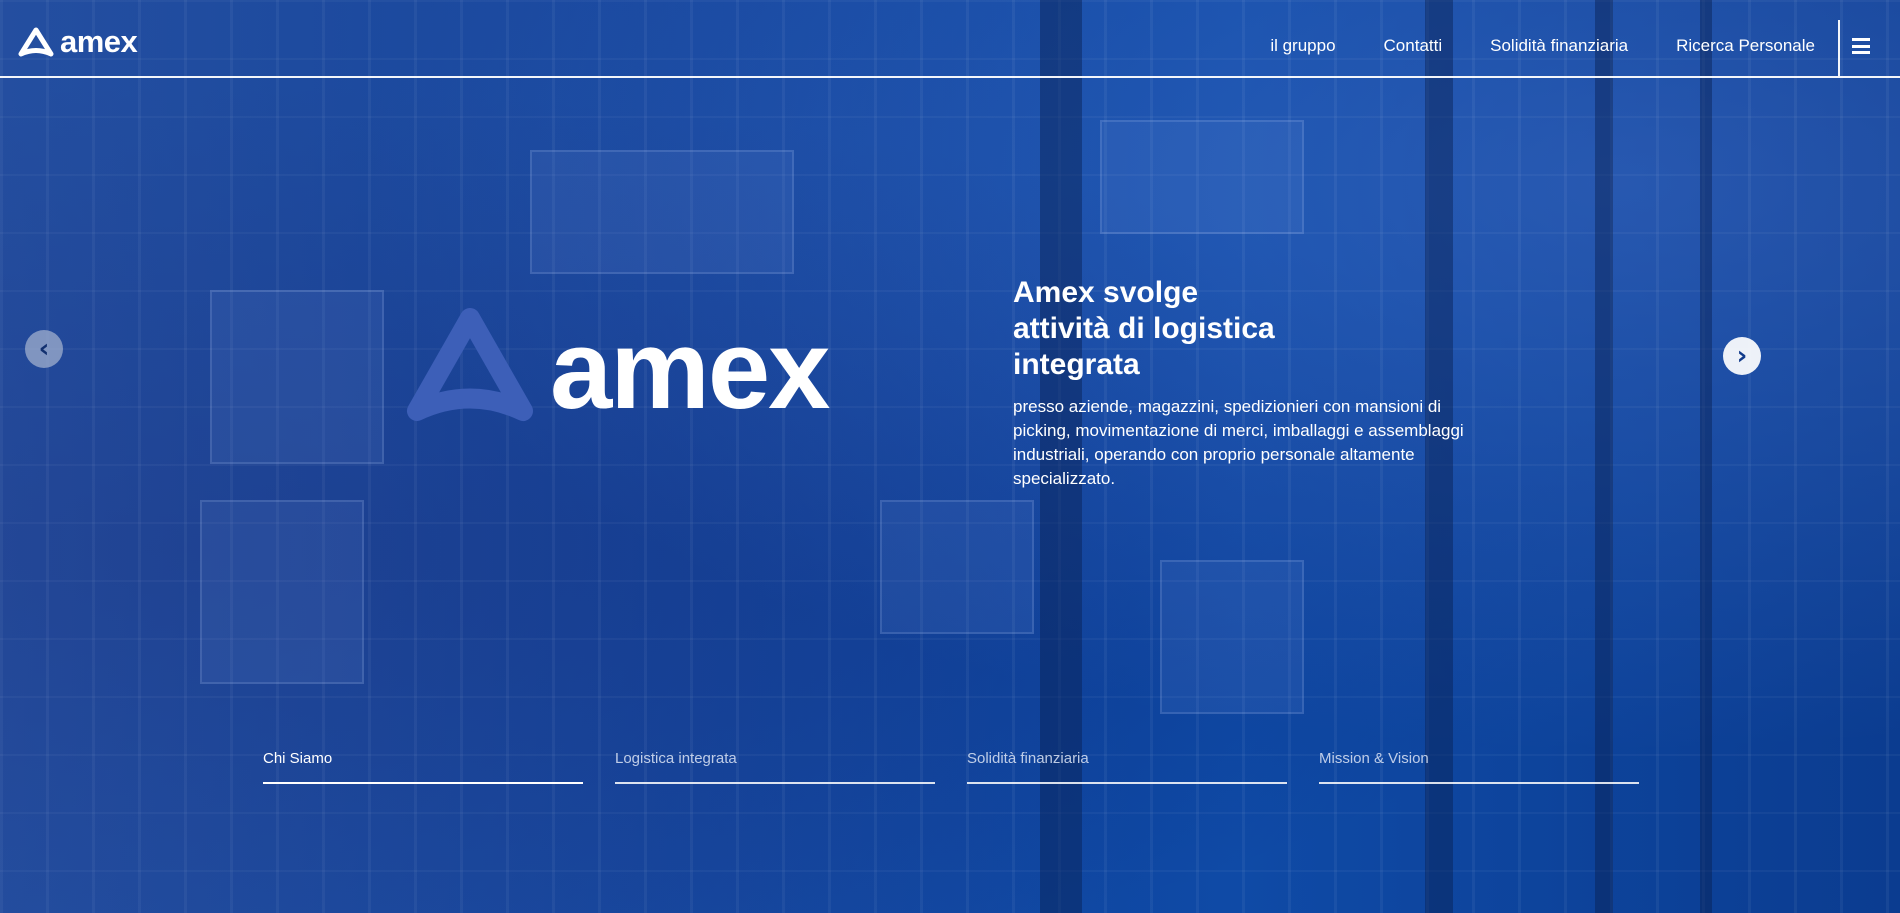  I want to click on chevron-left-icon: ‹, so click(44, 349).